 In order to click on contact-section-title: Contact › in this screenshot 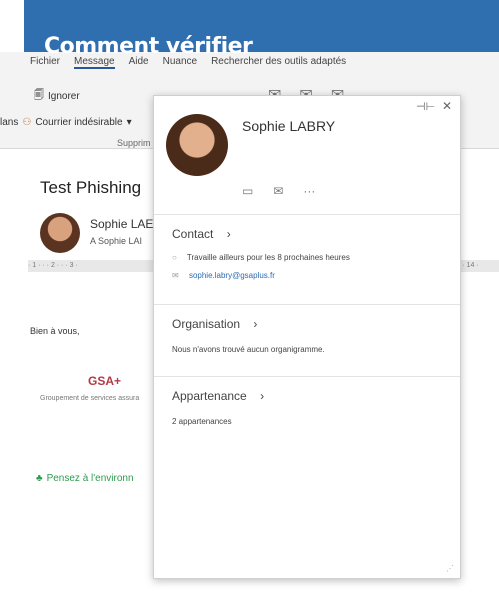, I will do `click(201, 234)`.